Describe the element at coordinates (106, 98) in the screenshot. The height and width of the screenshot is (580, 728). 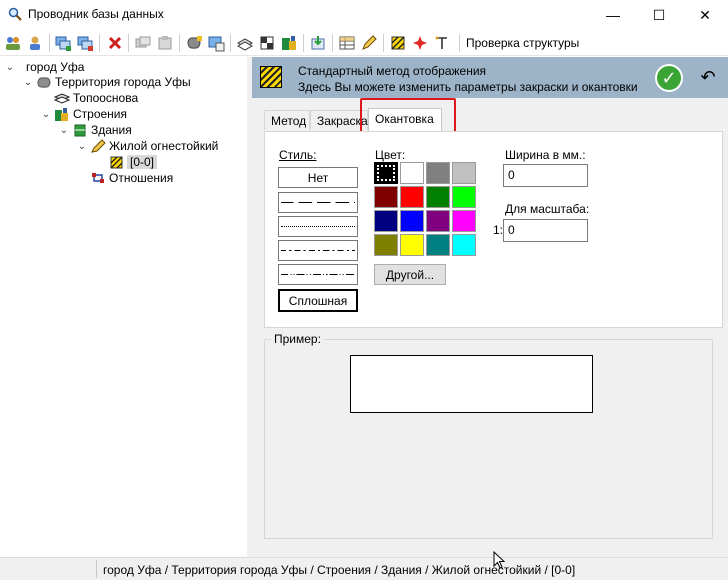
I see `tree-node-label: Топооснова` at that location.